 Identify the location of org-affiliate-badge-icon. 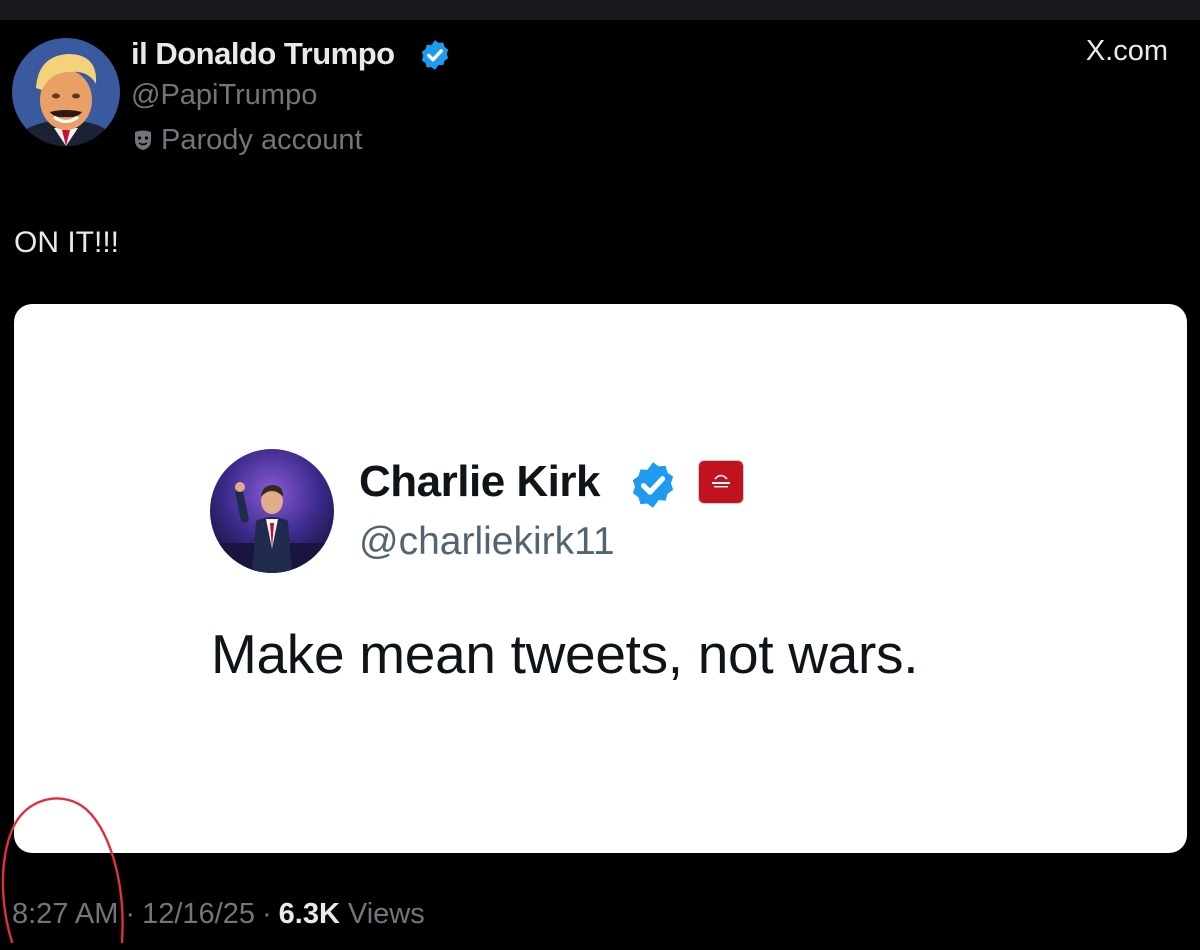
(721, 482).